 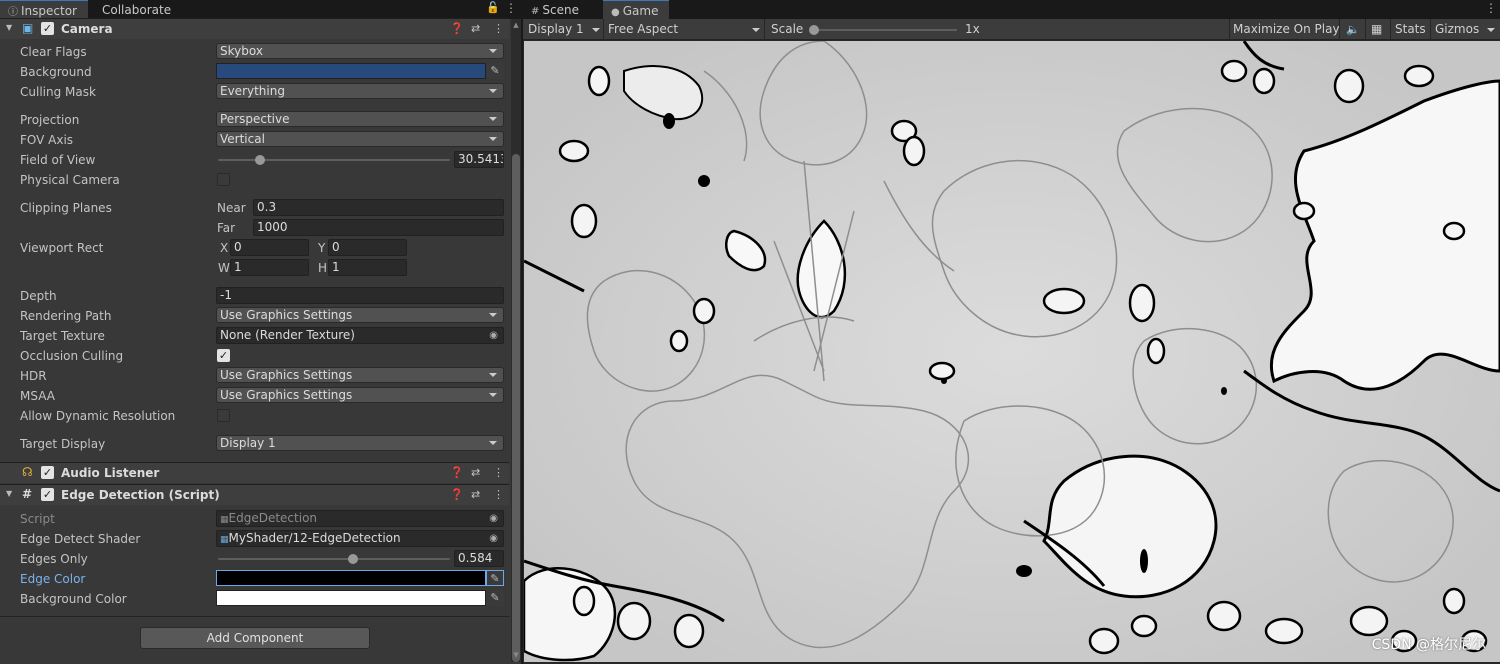 What do you see at coordinates (254, 494) in the screenshot?
I see `edge-detection-component-header: ▼ # ✓ Edge Detection (Script) ❓ ⇄ ⋮` at bounding box center [254, 494].